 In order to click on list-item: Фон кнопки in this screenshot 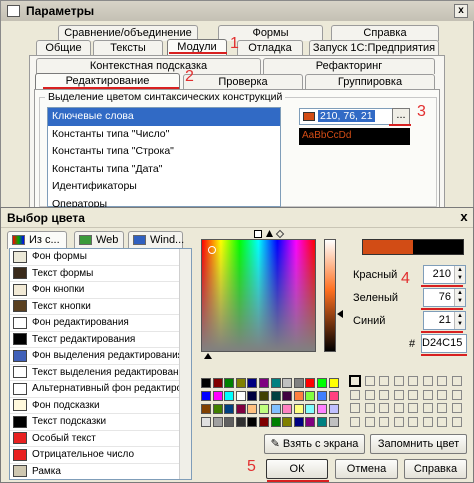, I will do `click(100, 290)`.